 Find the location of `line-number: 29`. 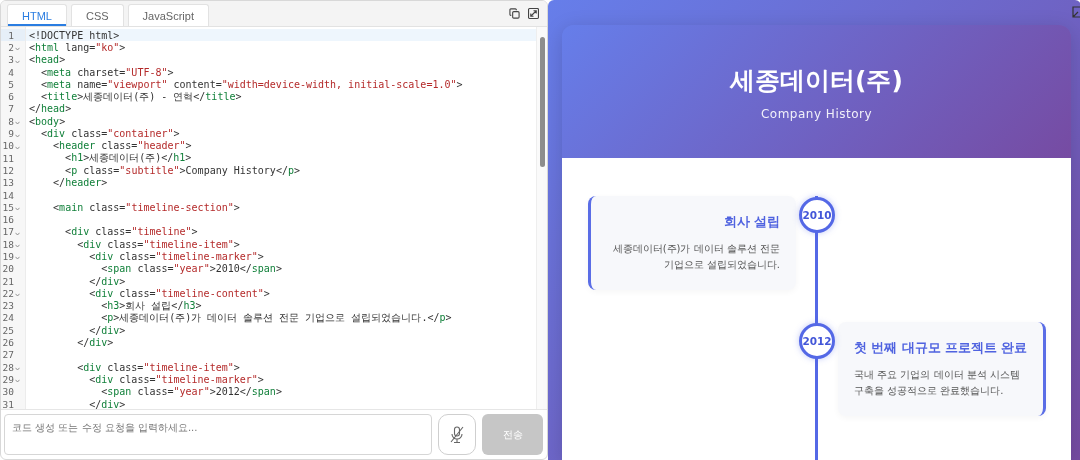

line-number: 29 is located at coordinates (8, 379).